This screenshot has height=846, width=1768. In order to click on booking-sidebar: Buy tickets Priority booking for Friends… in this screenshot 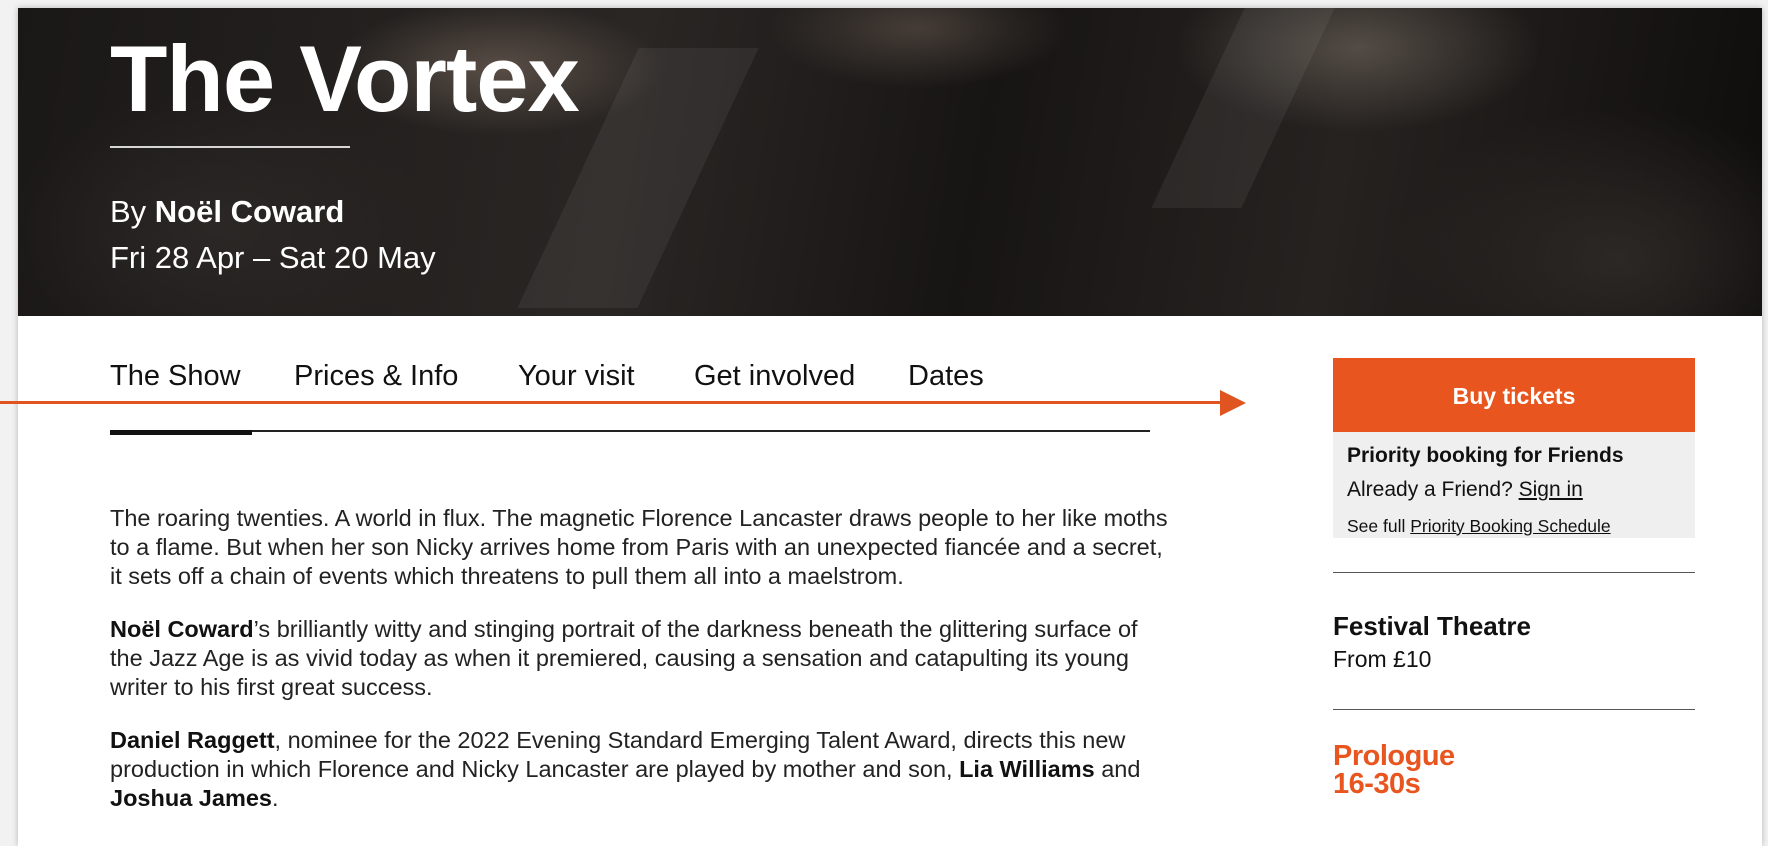, I will do `click(1514, 579)`.